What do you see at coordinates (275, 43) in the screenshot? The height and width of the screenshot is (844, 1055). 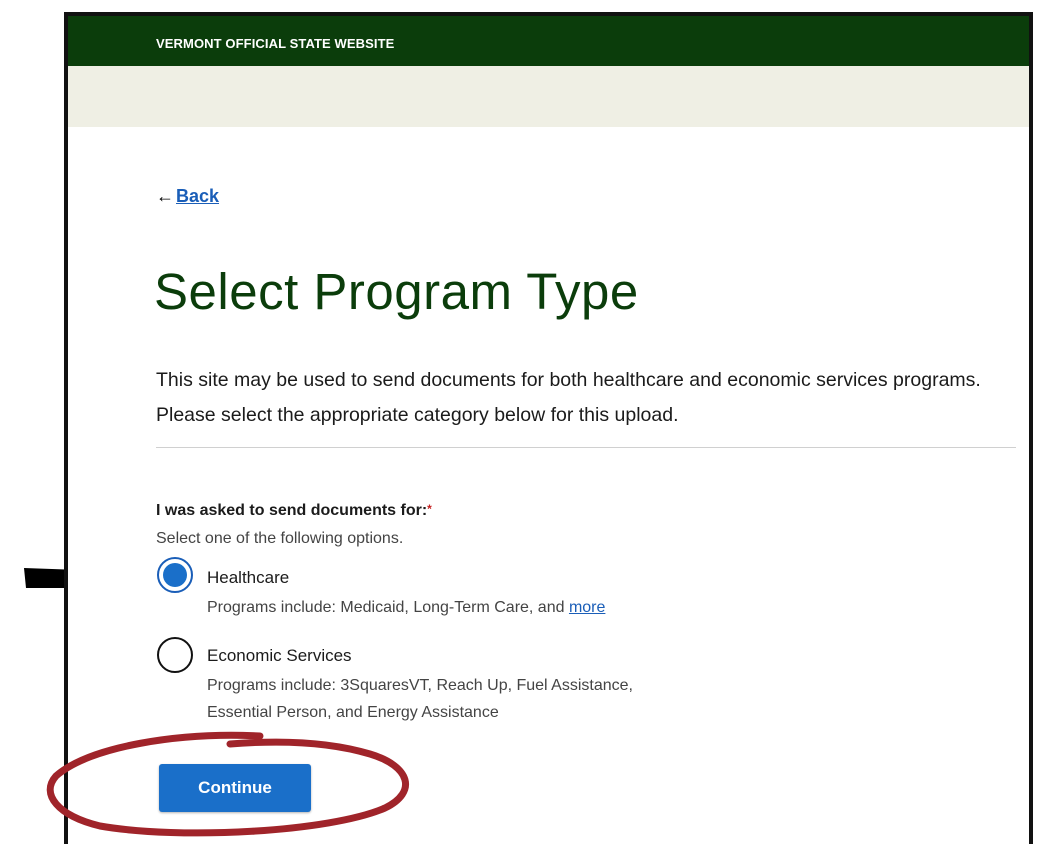 I see `banner-text: VERMONT OFFICIAL STATE WEBSITE` at bounding box center [275, 43].